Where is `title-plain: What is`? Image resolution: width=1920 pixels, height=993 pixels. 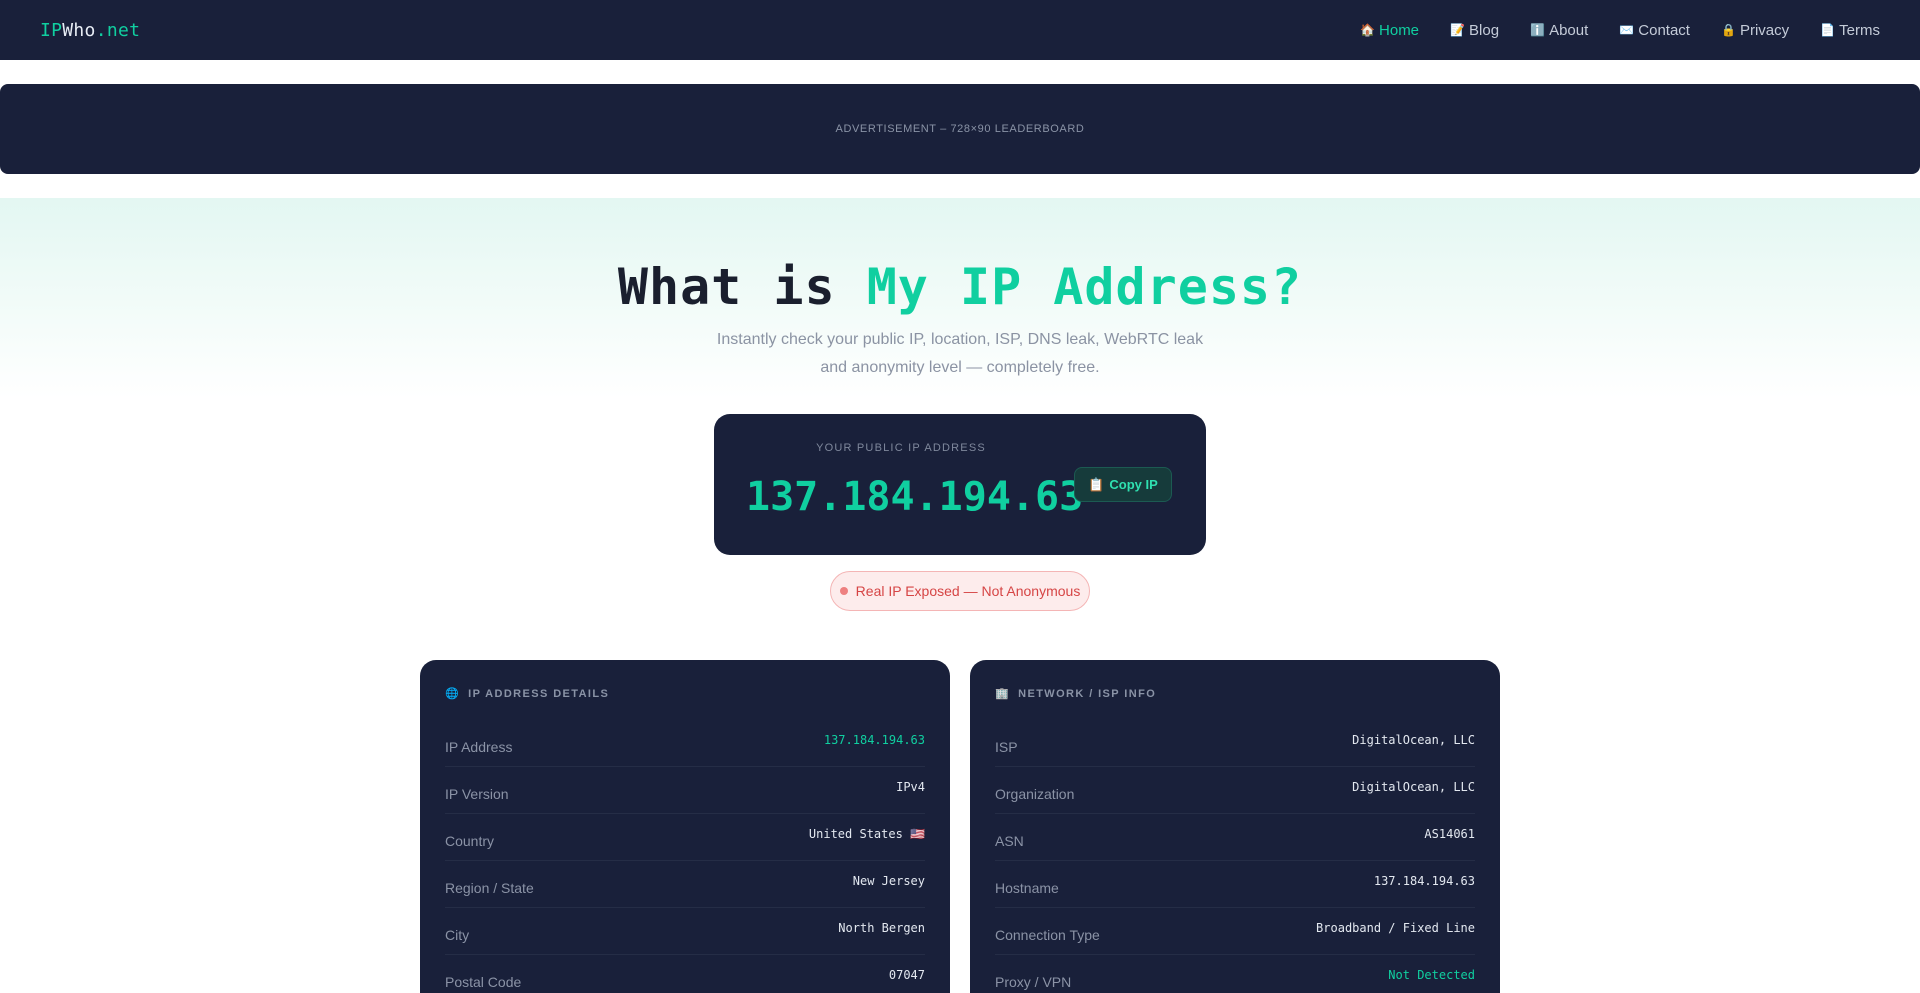 title-plain: What is is located at coordinates (742, 287).